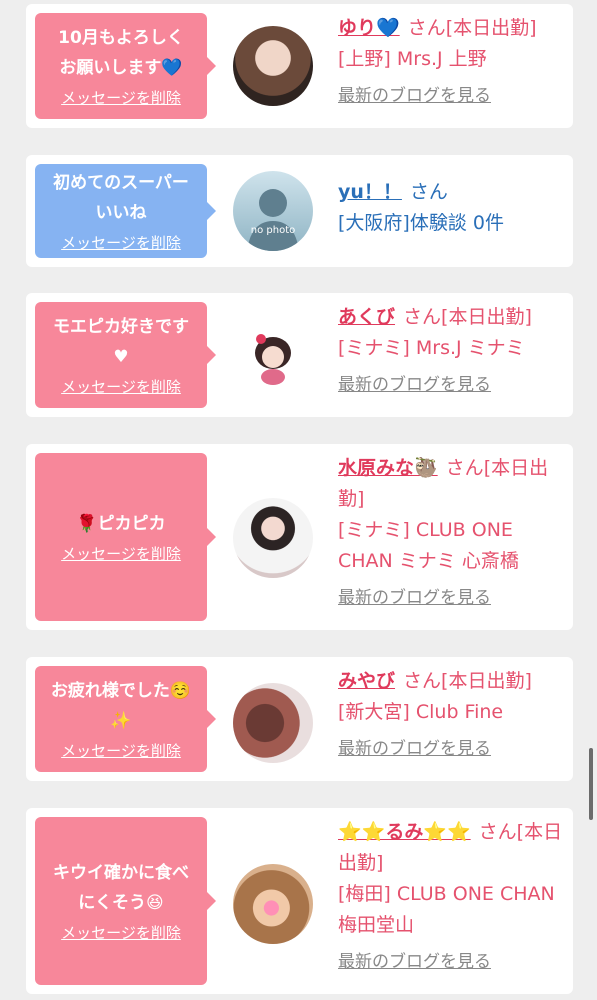 The height and width of the screenshot is (1000, 597). What do you see at coordinates (431, 348) in the screenshot?
I see `shop-name: [ミナミ] Mrs.J ミナミ` at bounding box center [431, 348].